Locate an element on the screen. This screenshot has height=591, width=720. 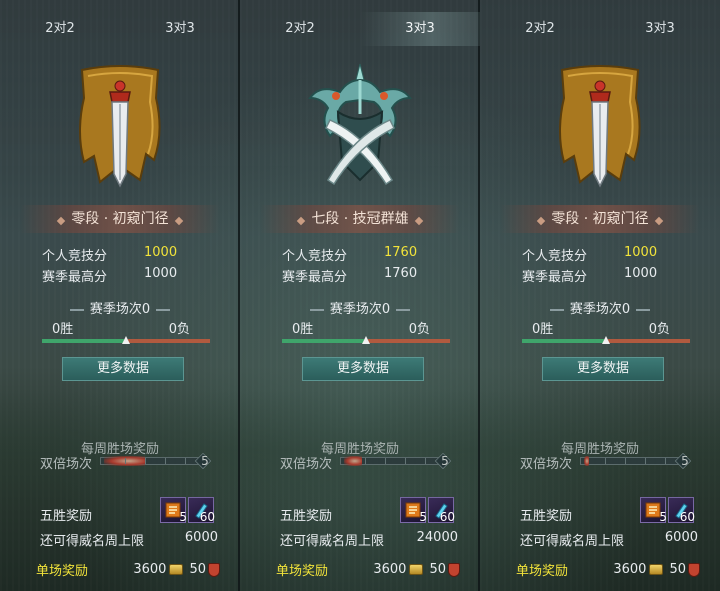
season-high-label: 赛季最高分 is located at coordinates (555, 277).